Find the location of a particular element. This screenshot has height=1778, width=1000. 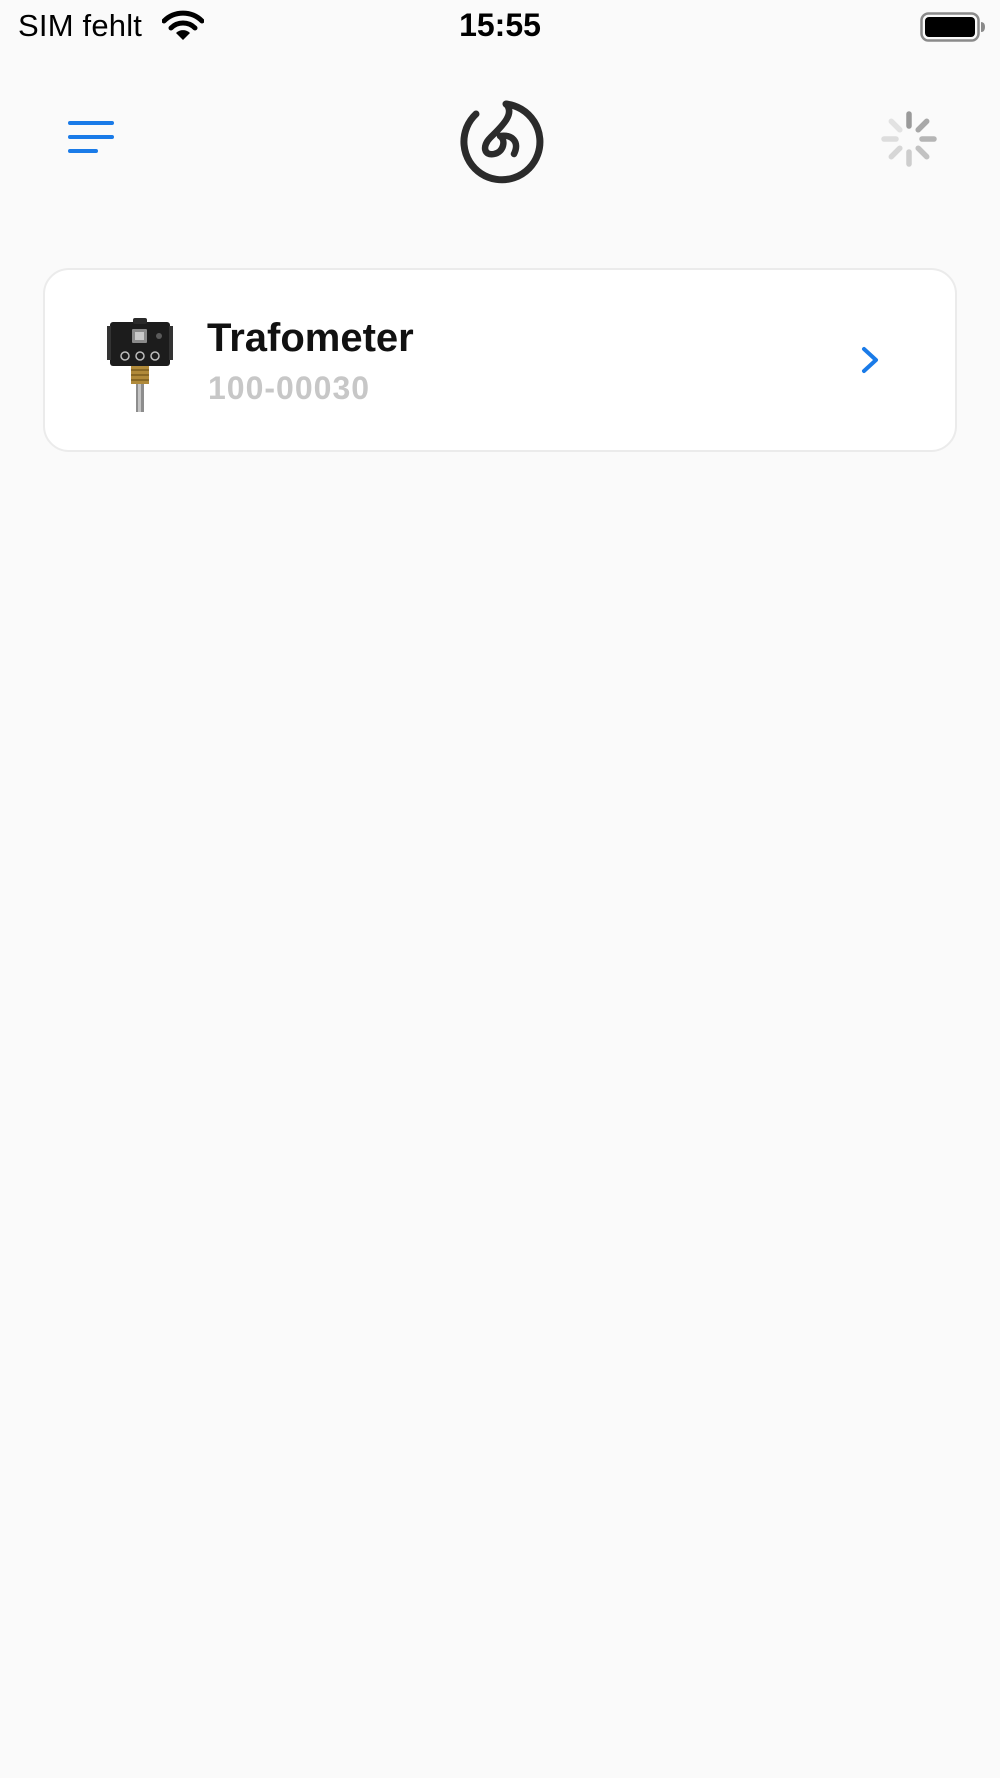

app-logo-icon is located at coordinates (502, 142).